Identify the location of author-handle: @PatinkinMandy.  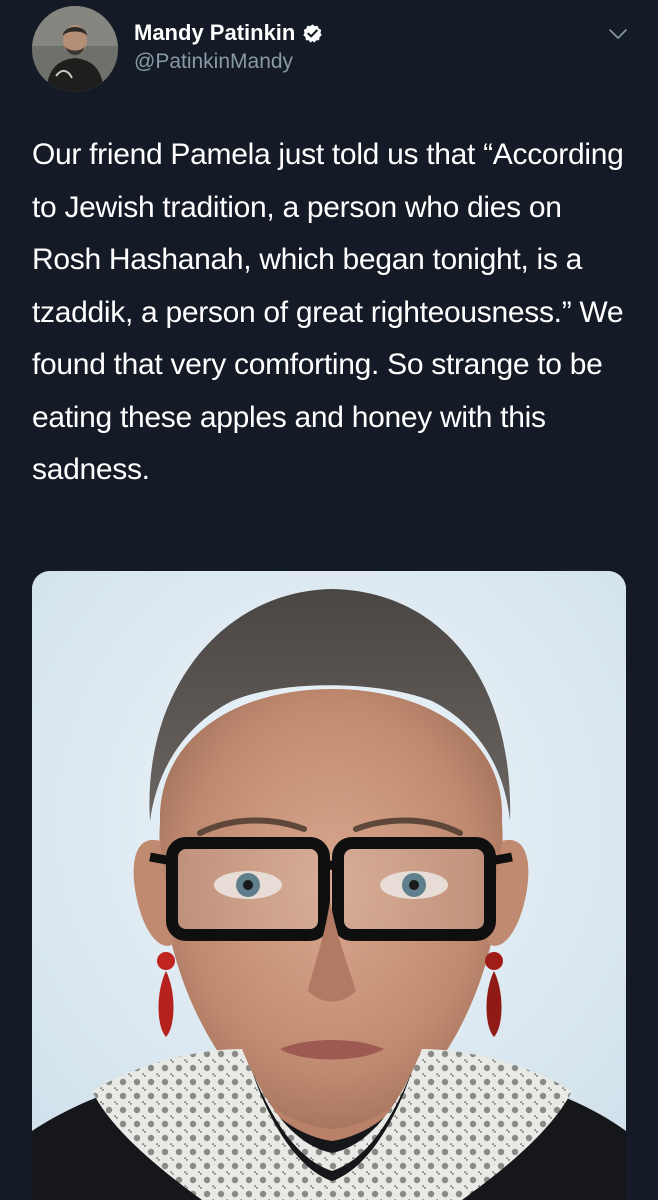
(213, 62).